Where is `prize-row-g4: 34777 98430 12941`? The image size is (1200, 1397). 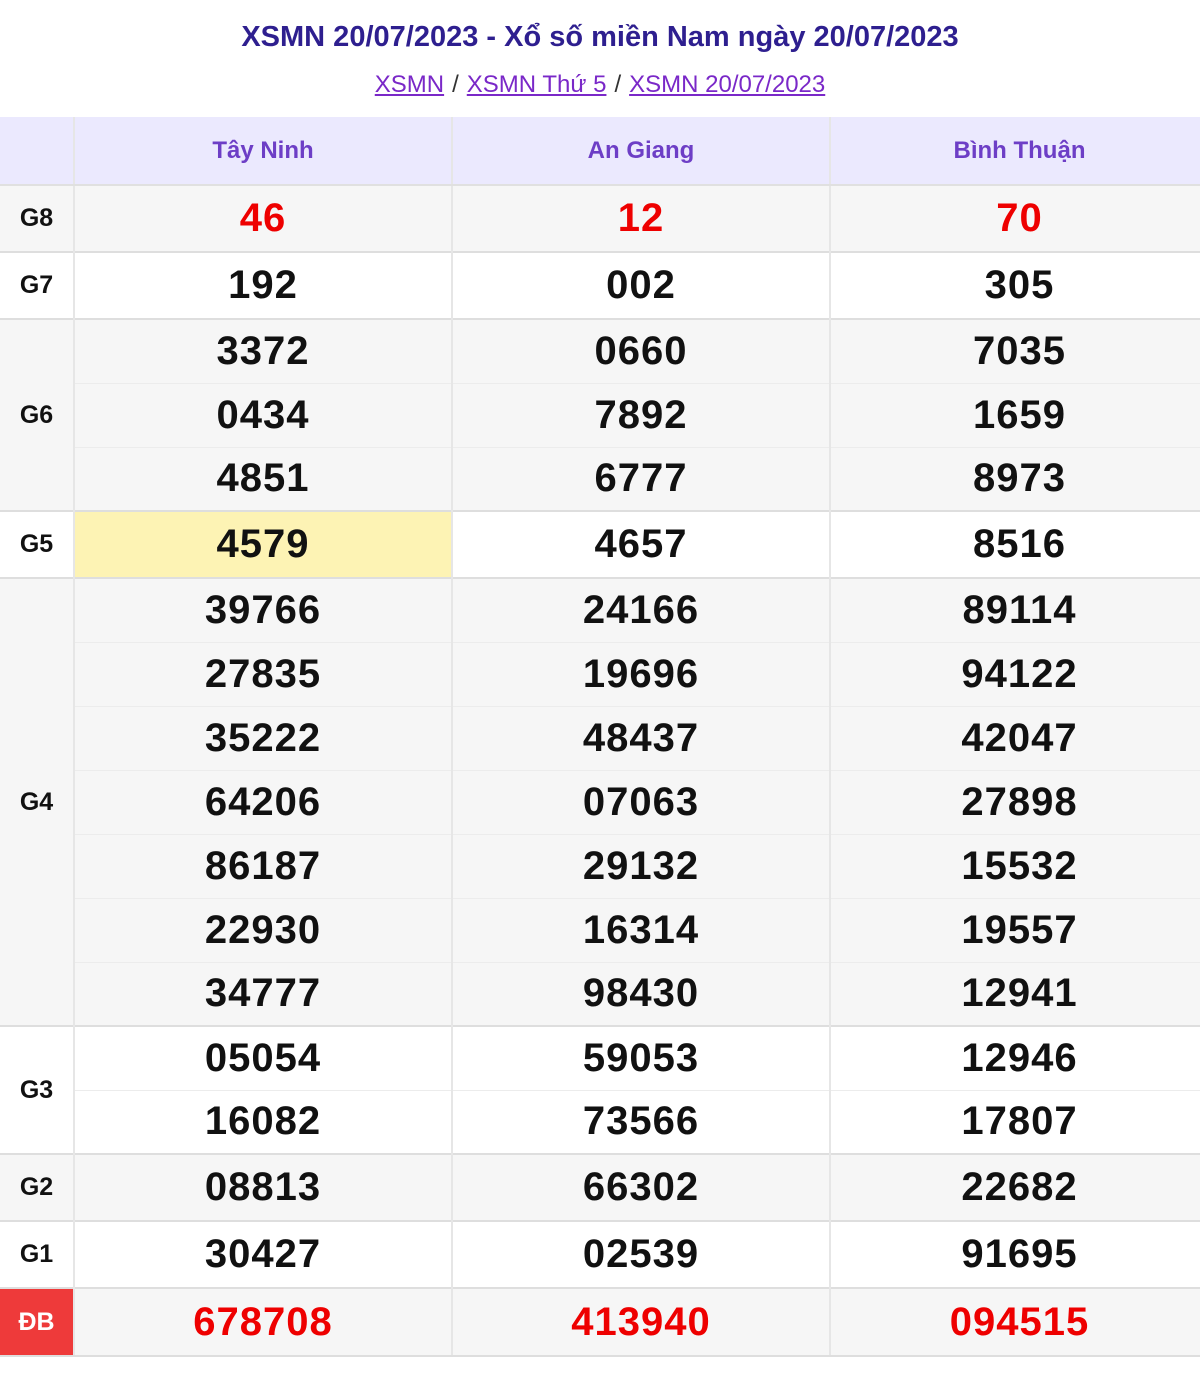
prize-row-g4: 34777 98430 12941 is located at coordinates (600, 993).